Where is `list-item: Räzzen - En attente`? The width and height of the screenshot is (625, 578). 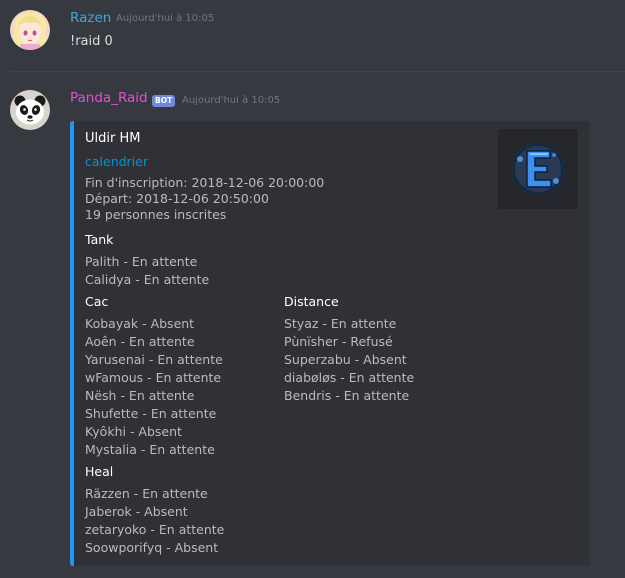
list-item: Räzzen - En attente is located at coordinates (146, 493).